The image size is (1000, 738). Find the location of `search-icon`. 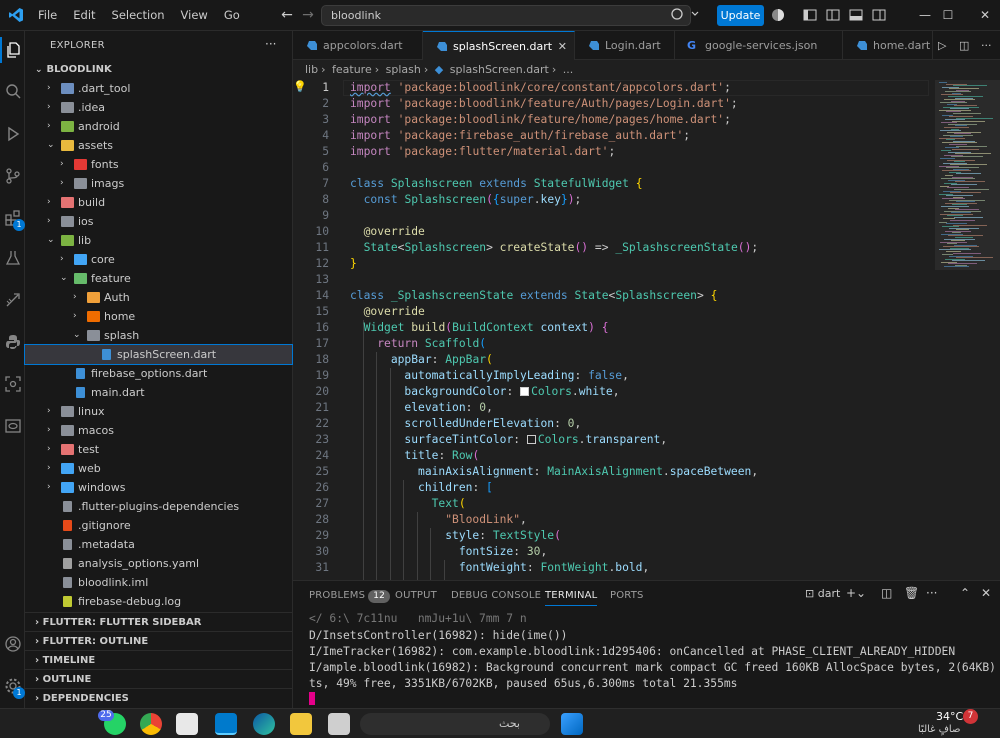

search-icon is located at coordinates (12, 92).